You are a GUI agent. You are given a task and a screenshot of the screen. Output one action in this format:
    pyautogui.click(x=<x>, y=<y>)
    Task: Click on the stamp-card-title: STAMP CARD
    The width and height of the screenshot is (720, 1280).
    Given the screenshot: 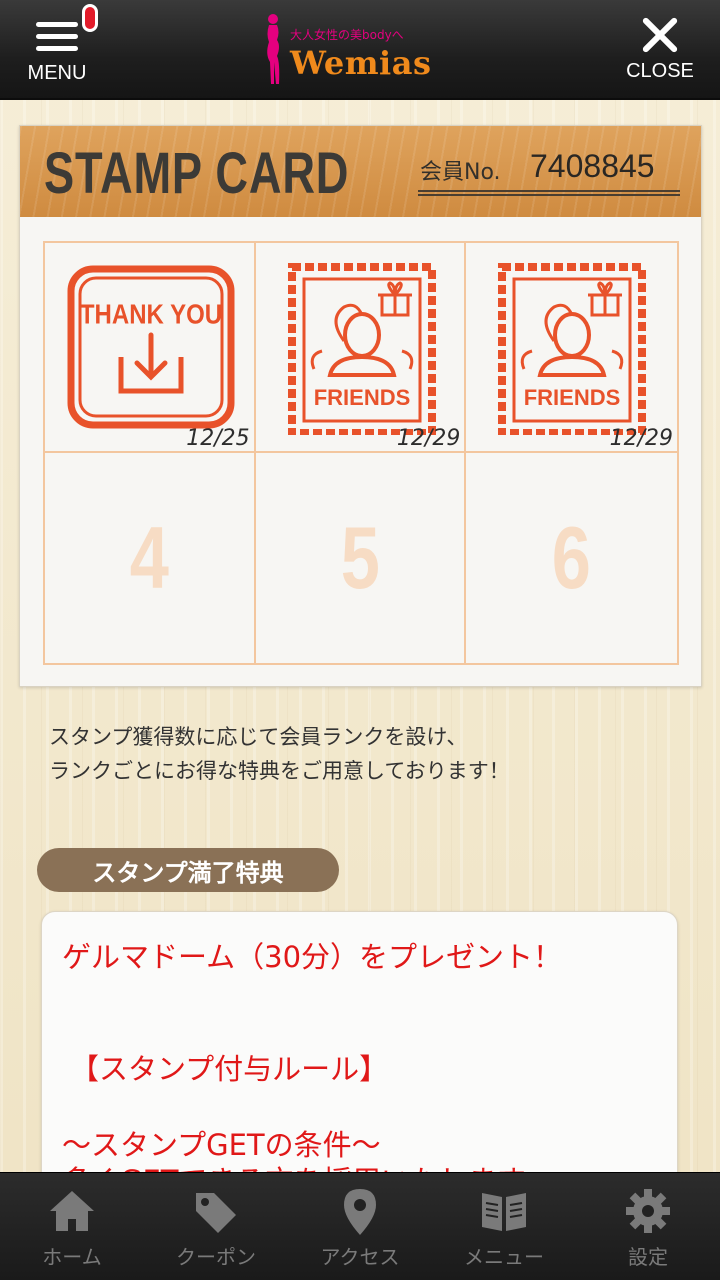 What is the action you would take?
    pyautogui.click(x=197, y=173)
    